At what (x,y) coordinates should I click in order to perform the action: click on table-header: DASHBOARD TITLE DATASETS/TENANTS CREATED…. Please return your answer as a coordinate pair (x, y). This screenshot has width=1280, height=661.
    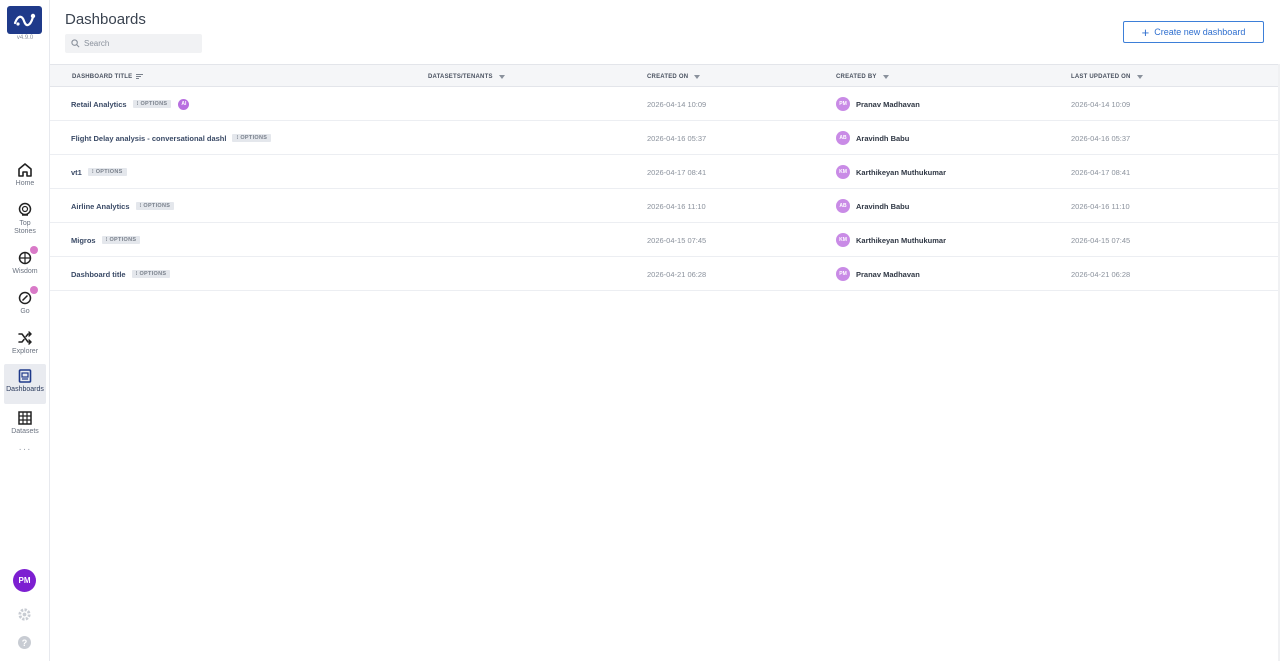
    Looking at the image, I should click on (665, 75).